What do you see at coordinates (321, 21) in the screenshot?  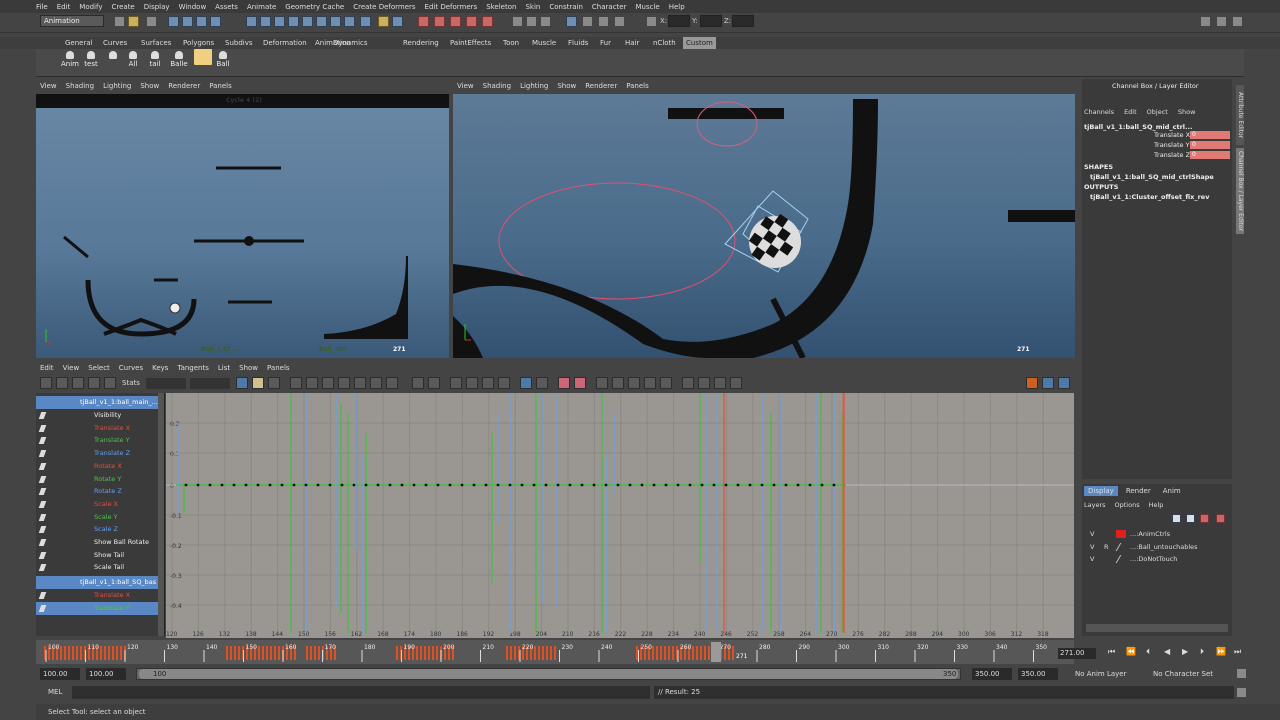 I see `snap-view-icon` at bounding box center [321, 21].